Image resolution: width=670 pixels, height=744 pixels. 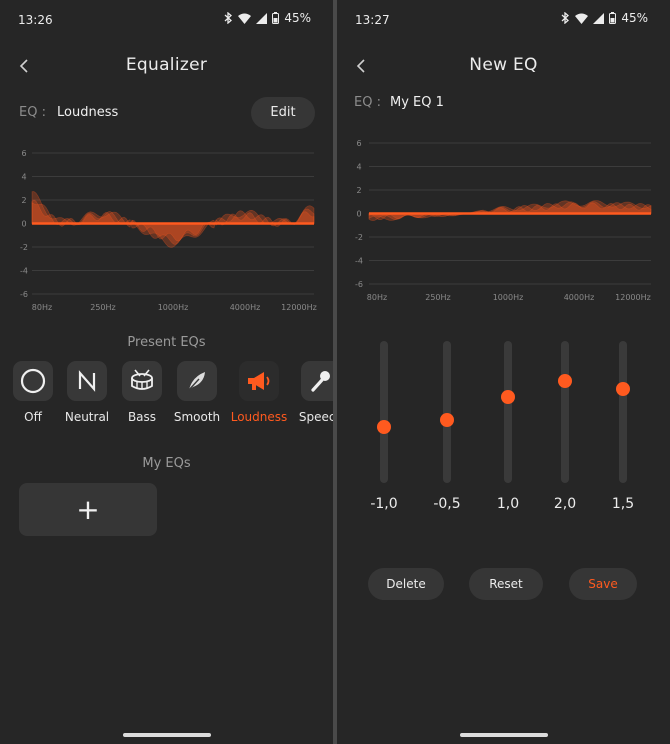 I want to click on preset-speech: Speech, so click(x=312, y=392).